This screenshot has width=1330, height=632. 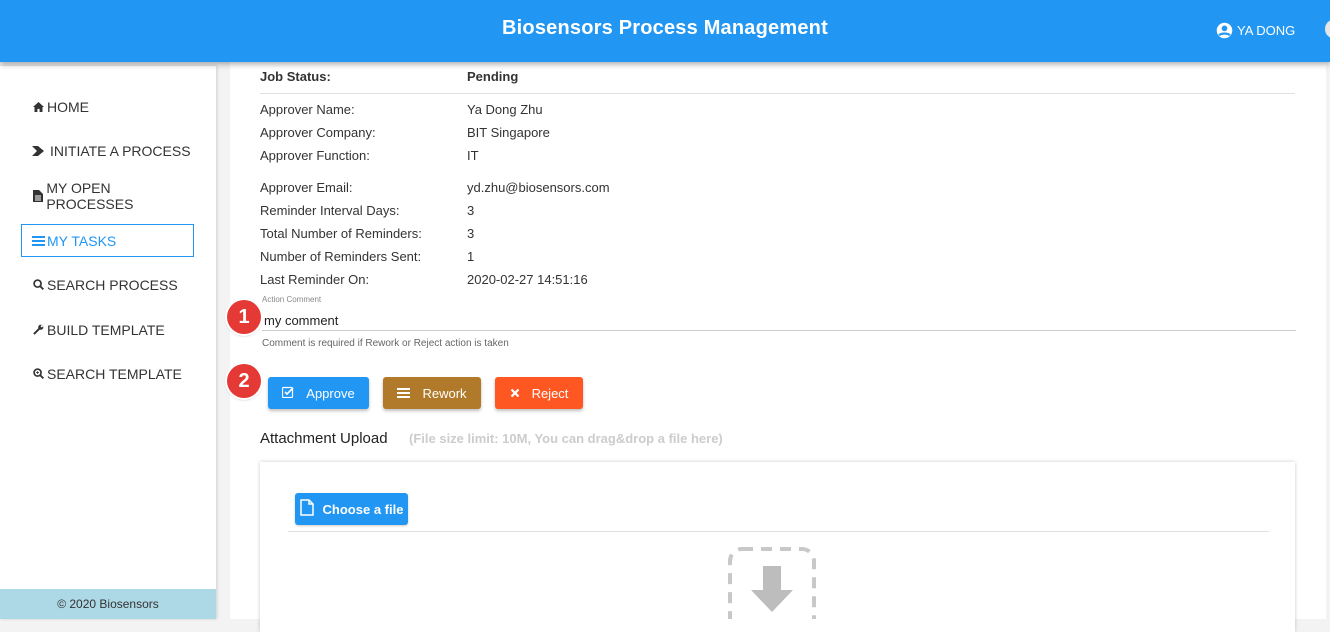 I want to click on sidebar-item-label: MY OPEN PROCESSES, so click(x=90, y=195).